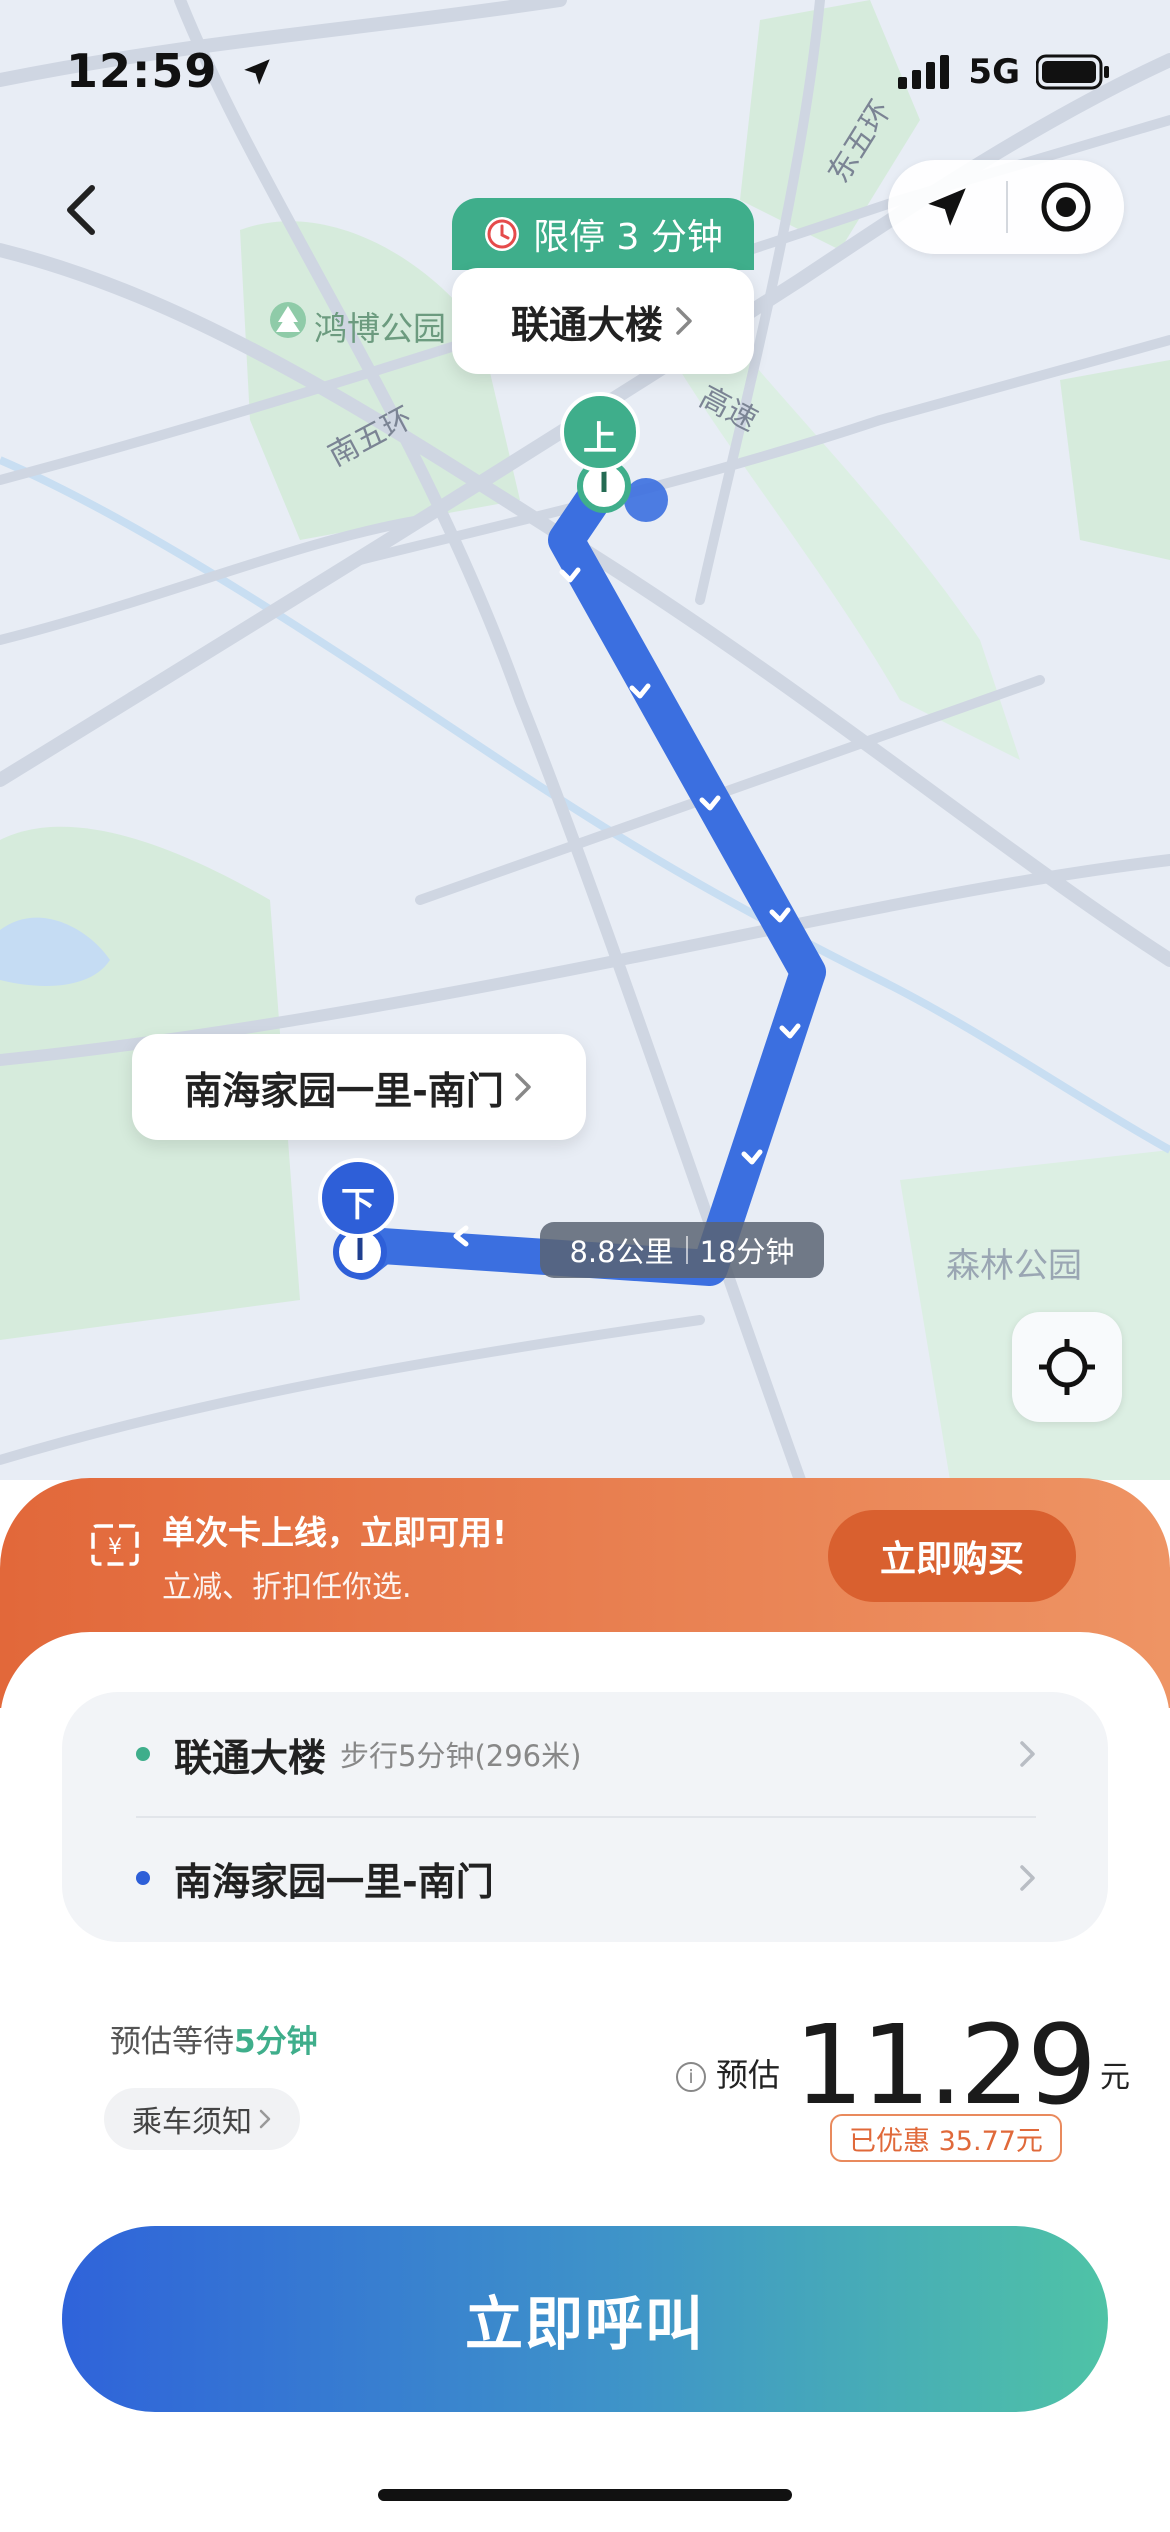 The height and width of the screenshot is (2532, 1170). I want to click on ride-notice-button: 乘车须知, so click(202, 2119).